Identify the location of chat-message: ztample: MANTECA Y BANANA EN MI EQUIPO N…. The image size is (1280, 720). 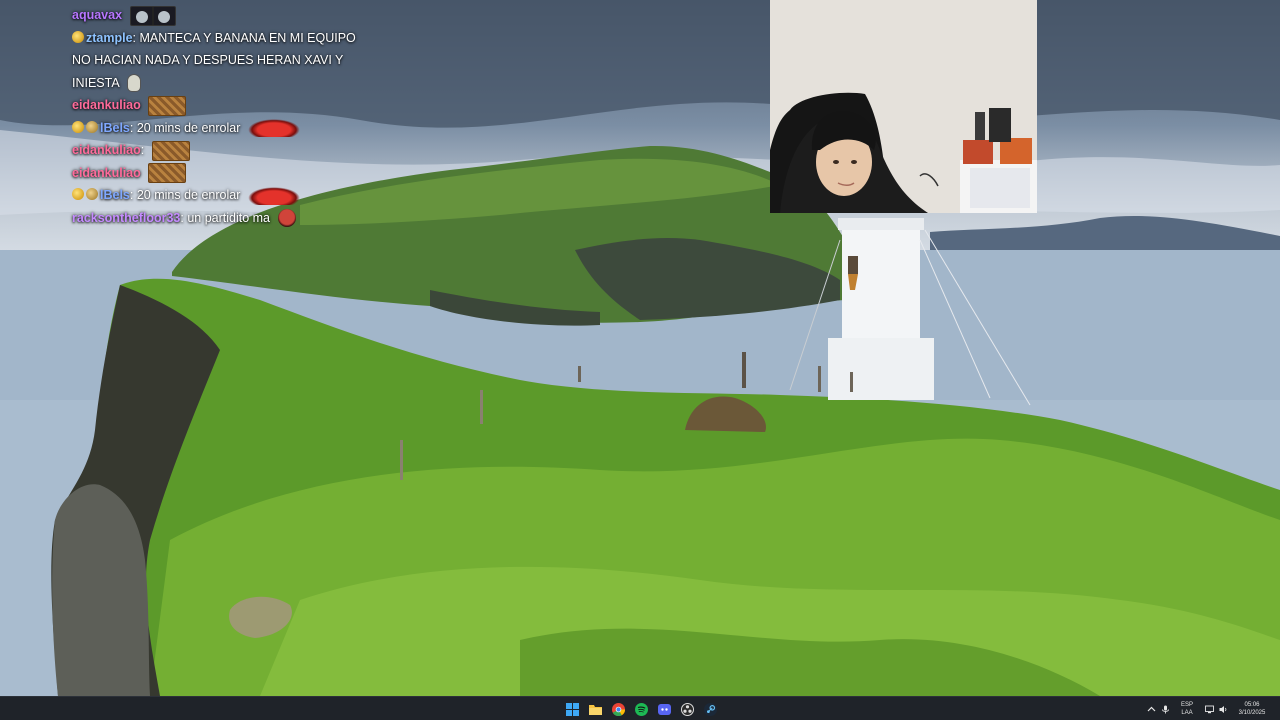
(222, 61).